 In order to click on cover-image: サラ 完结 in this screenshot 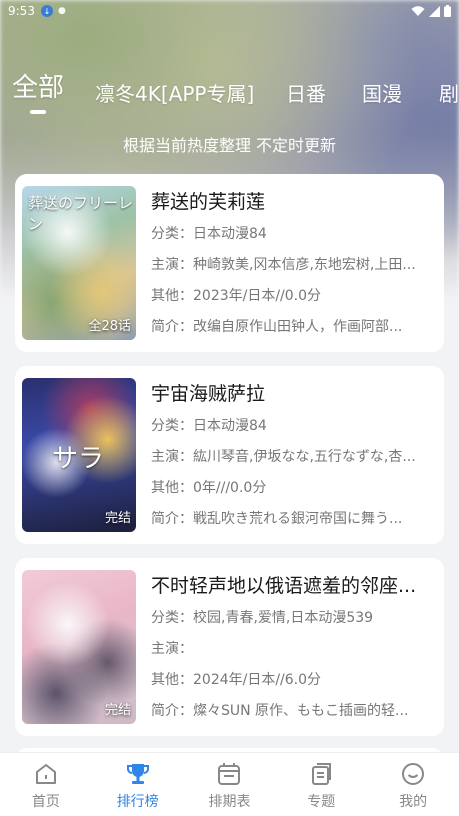, I will do `click(79, 455)`.